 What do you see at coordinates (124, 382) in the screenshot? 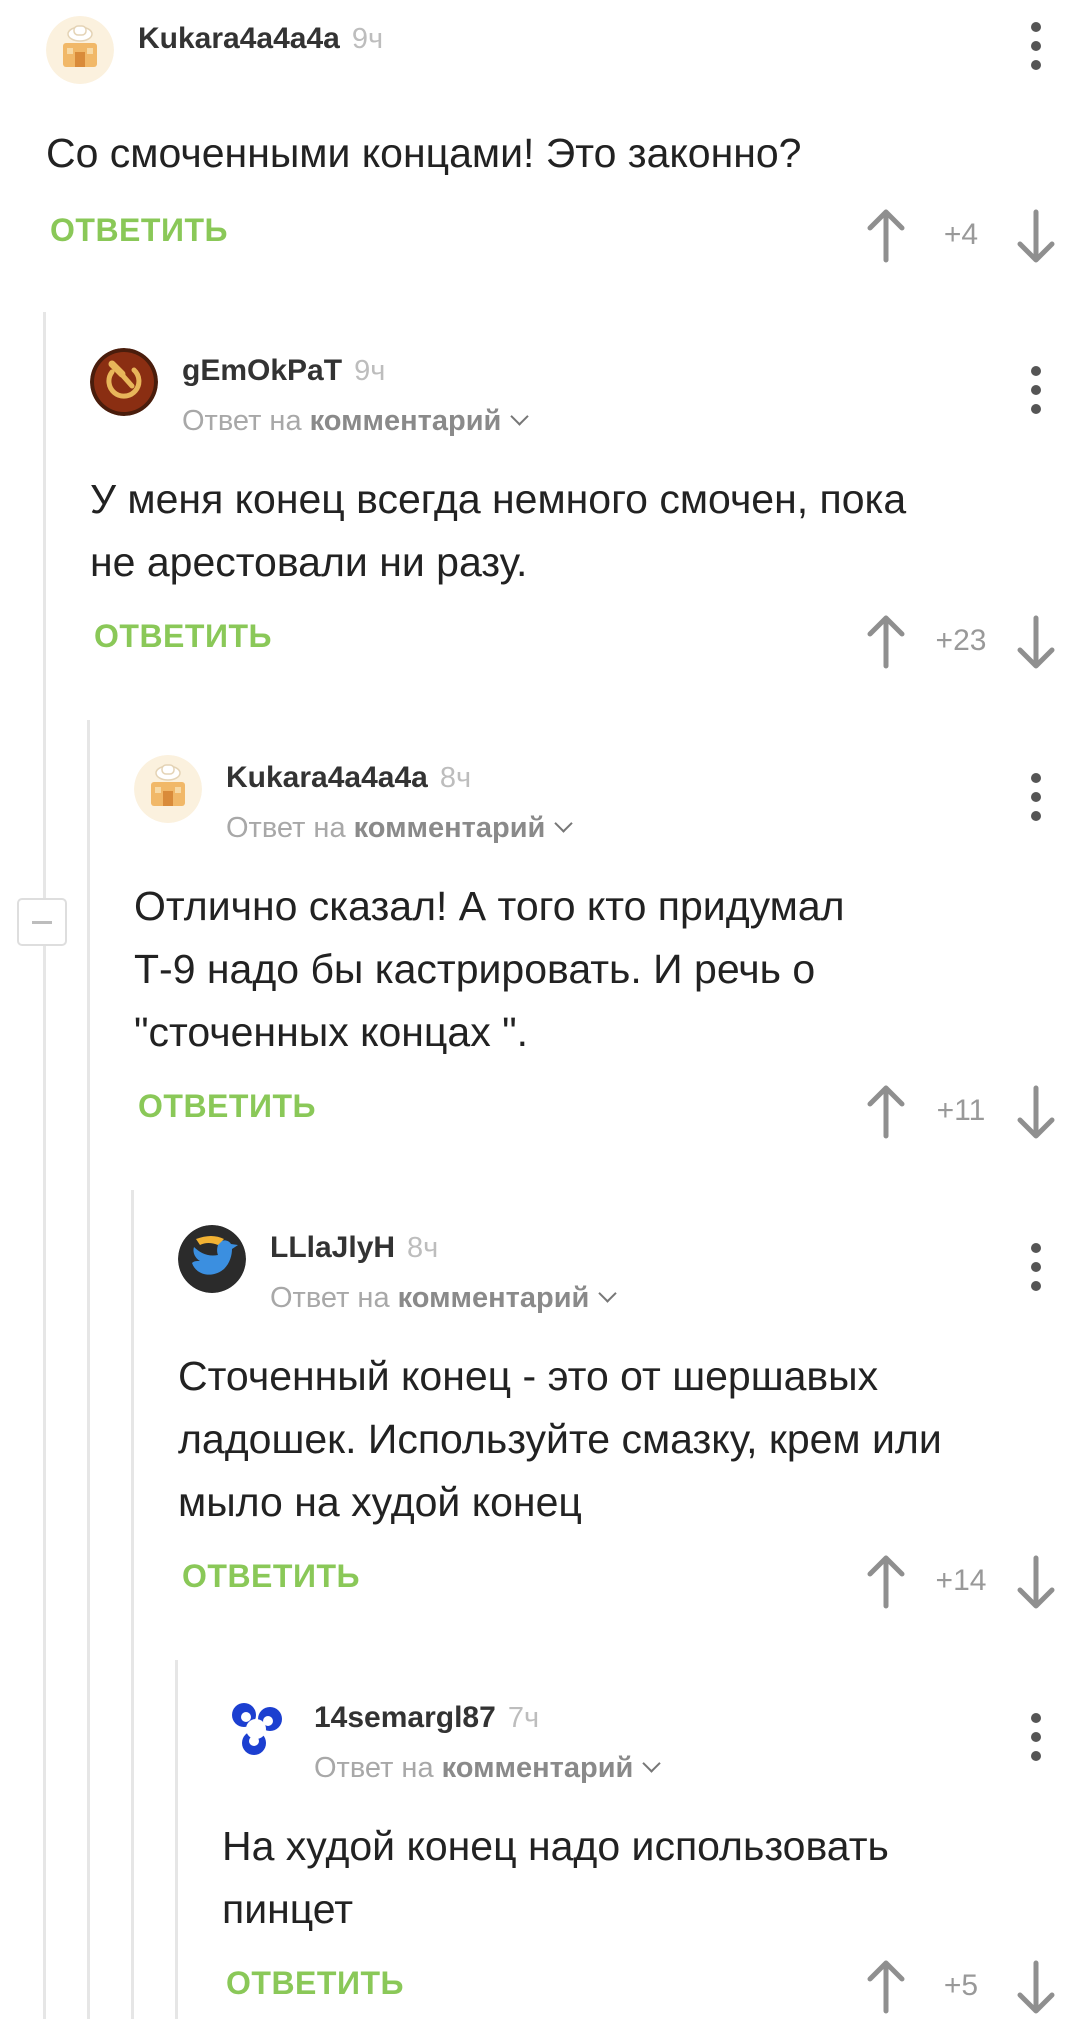
I see `hammer-sickle-avatar-icon` at bounding box center [124, 382].